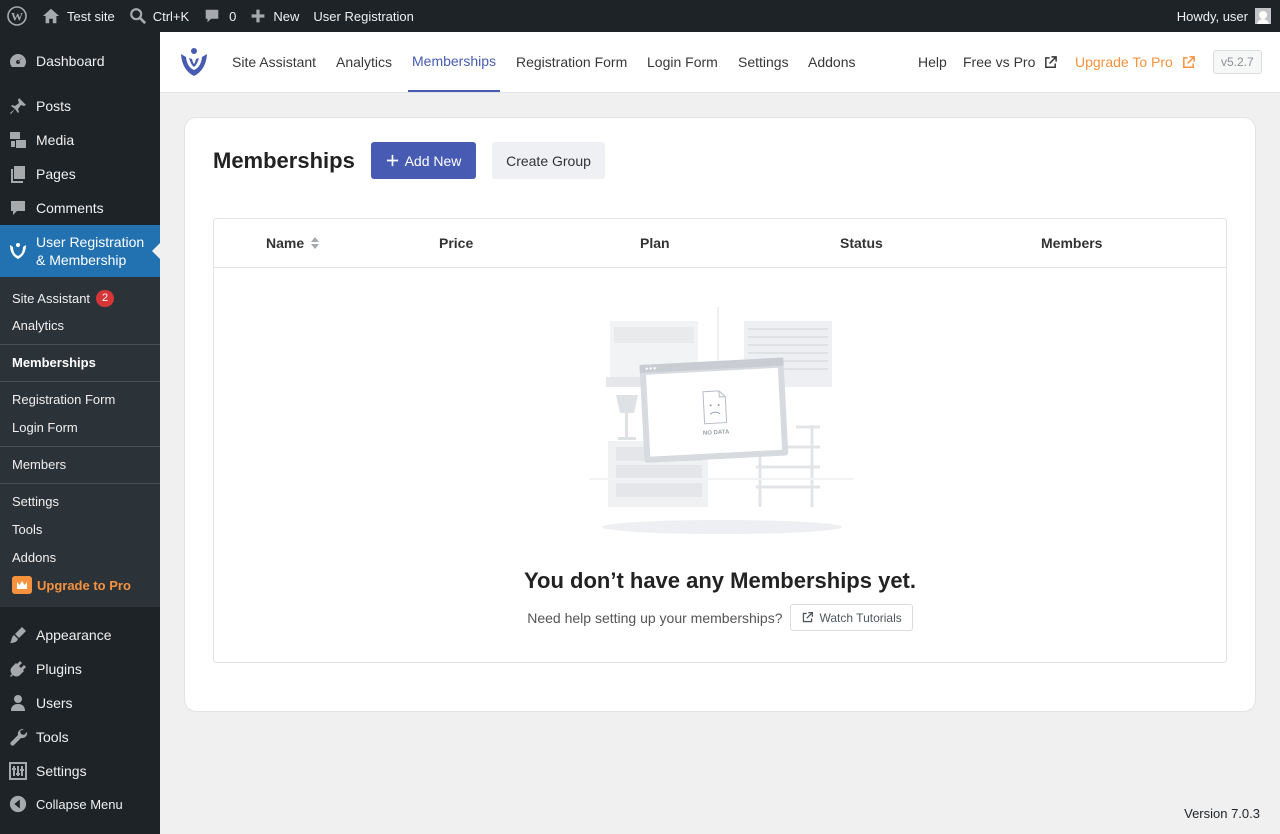 This screenshot has width=1280, height=834. What do you see at coordinates (63, 298) in the screenshot?
I see `submenu-site-assistant: Site Assistant 2` at bounding box center [63, 298].